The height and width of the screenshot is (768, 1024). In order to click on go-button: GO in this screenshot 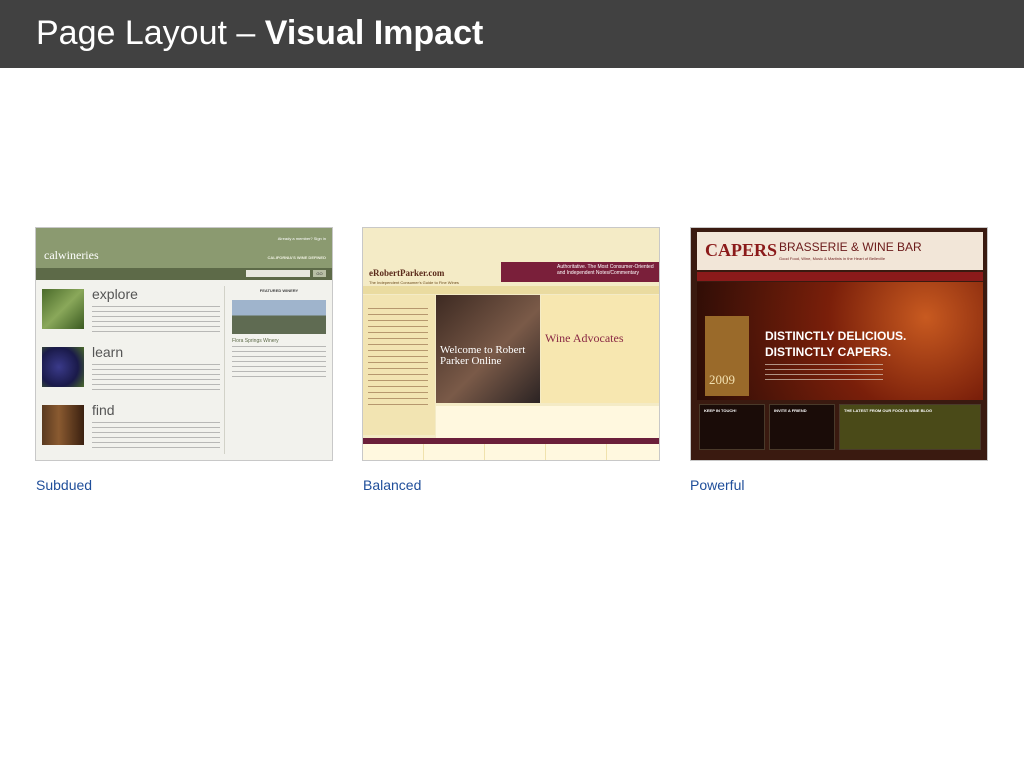, I will do `click(319, 273)`.